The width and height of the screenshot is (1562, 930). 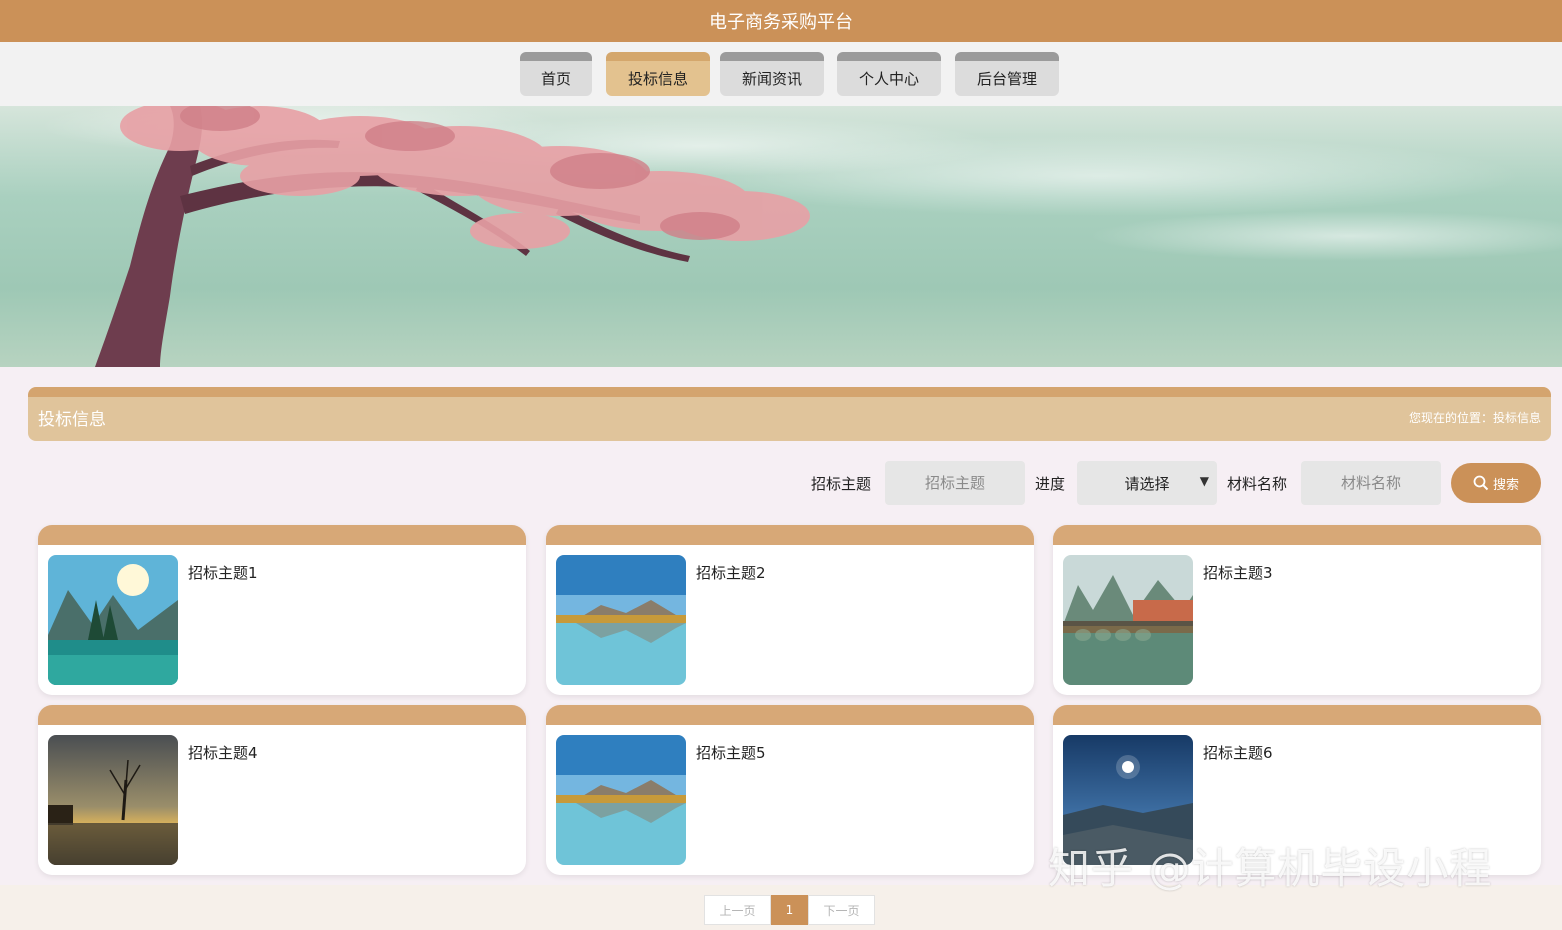 What do you see at coordinates (841, 484) in the screenshot?
I see `topic-label: 招标主题` at bounding box center [841, 484].